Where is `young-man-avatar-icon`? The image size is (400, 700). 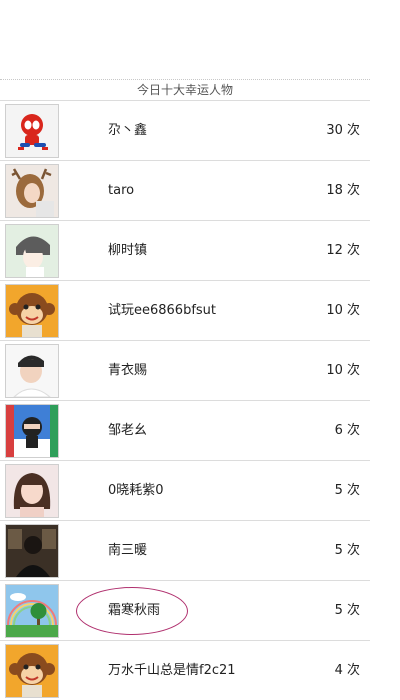
young-man-avatar-icon is located at coordinates (32, 371).